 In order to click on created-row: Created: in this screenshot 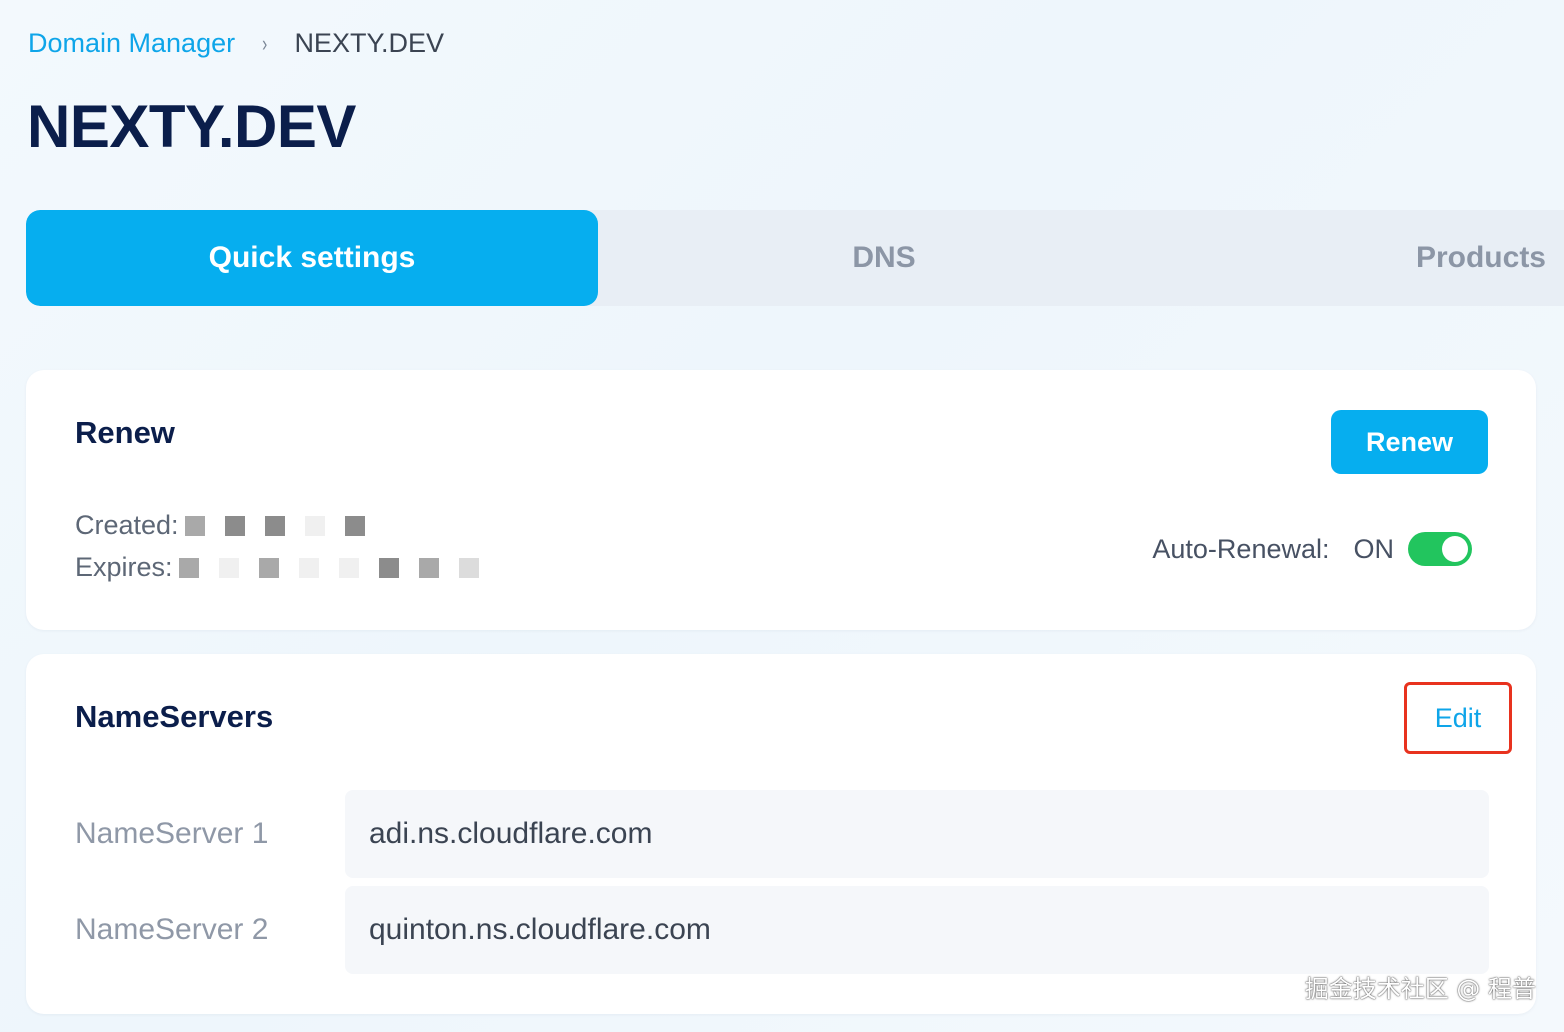, I will do `click(230, 525)`.